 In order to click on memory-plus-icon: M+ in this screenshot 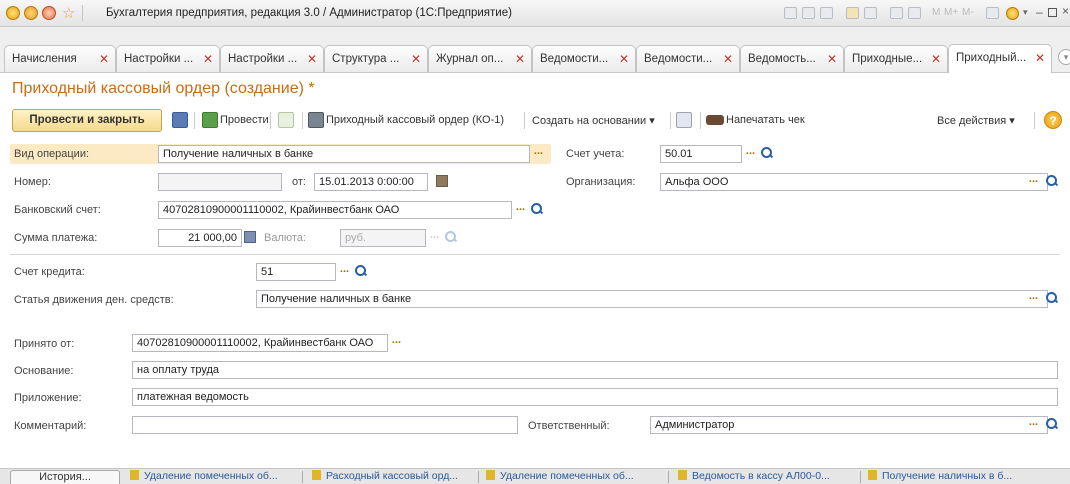, I will do `click(951, 12)`.